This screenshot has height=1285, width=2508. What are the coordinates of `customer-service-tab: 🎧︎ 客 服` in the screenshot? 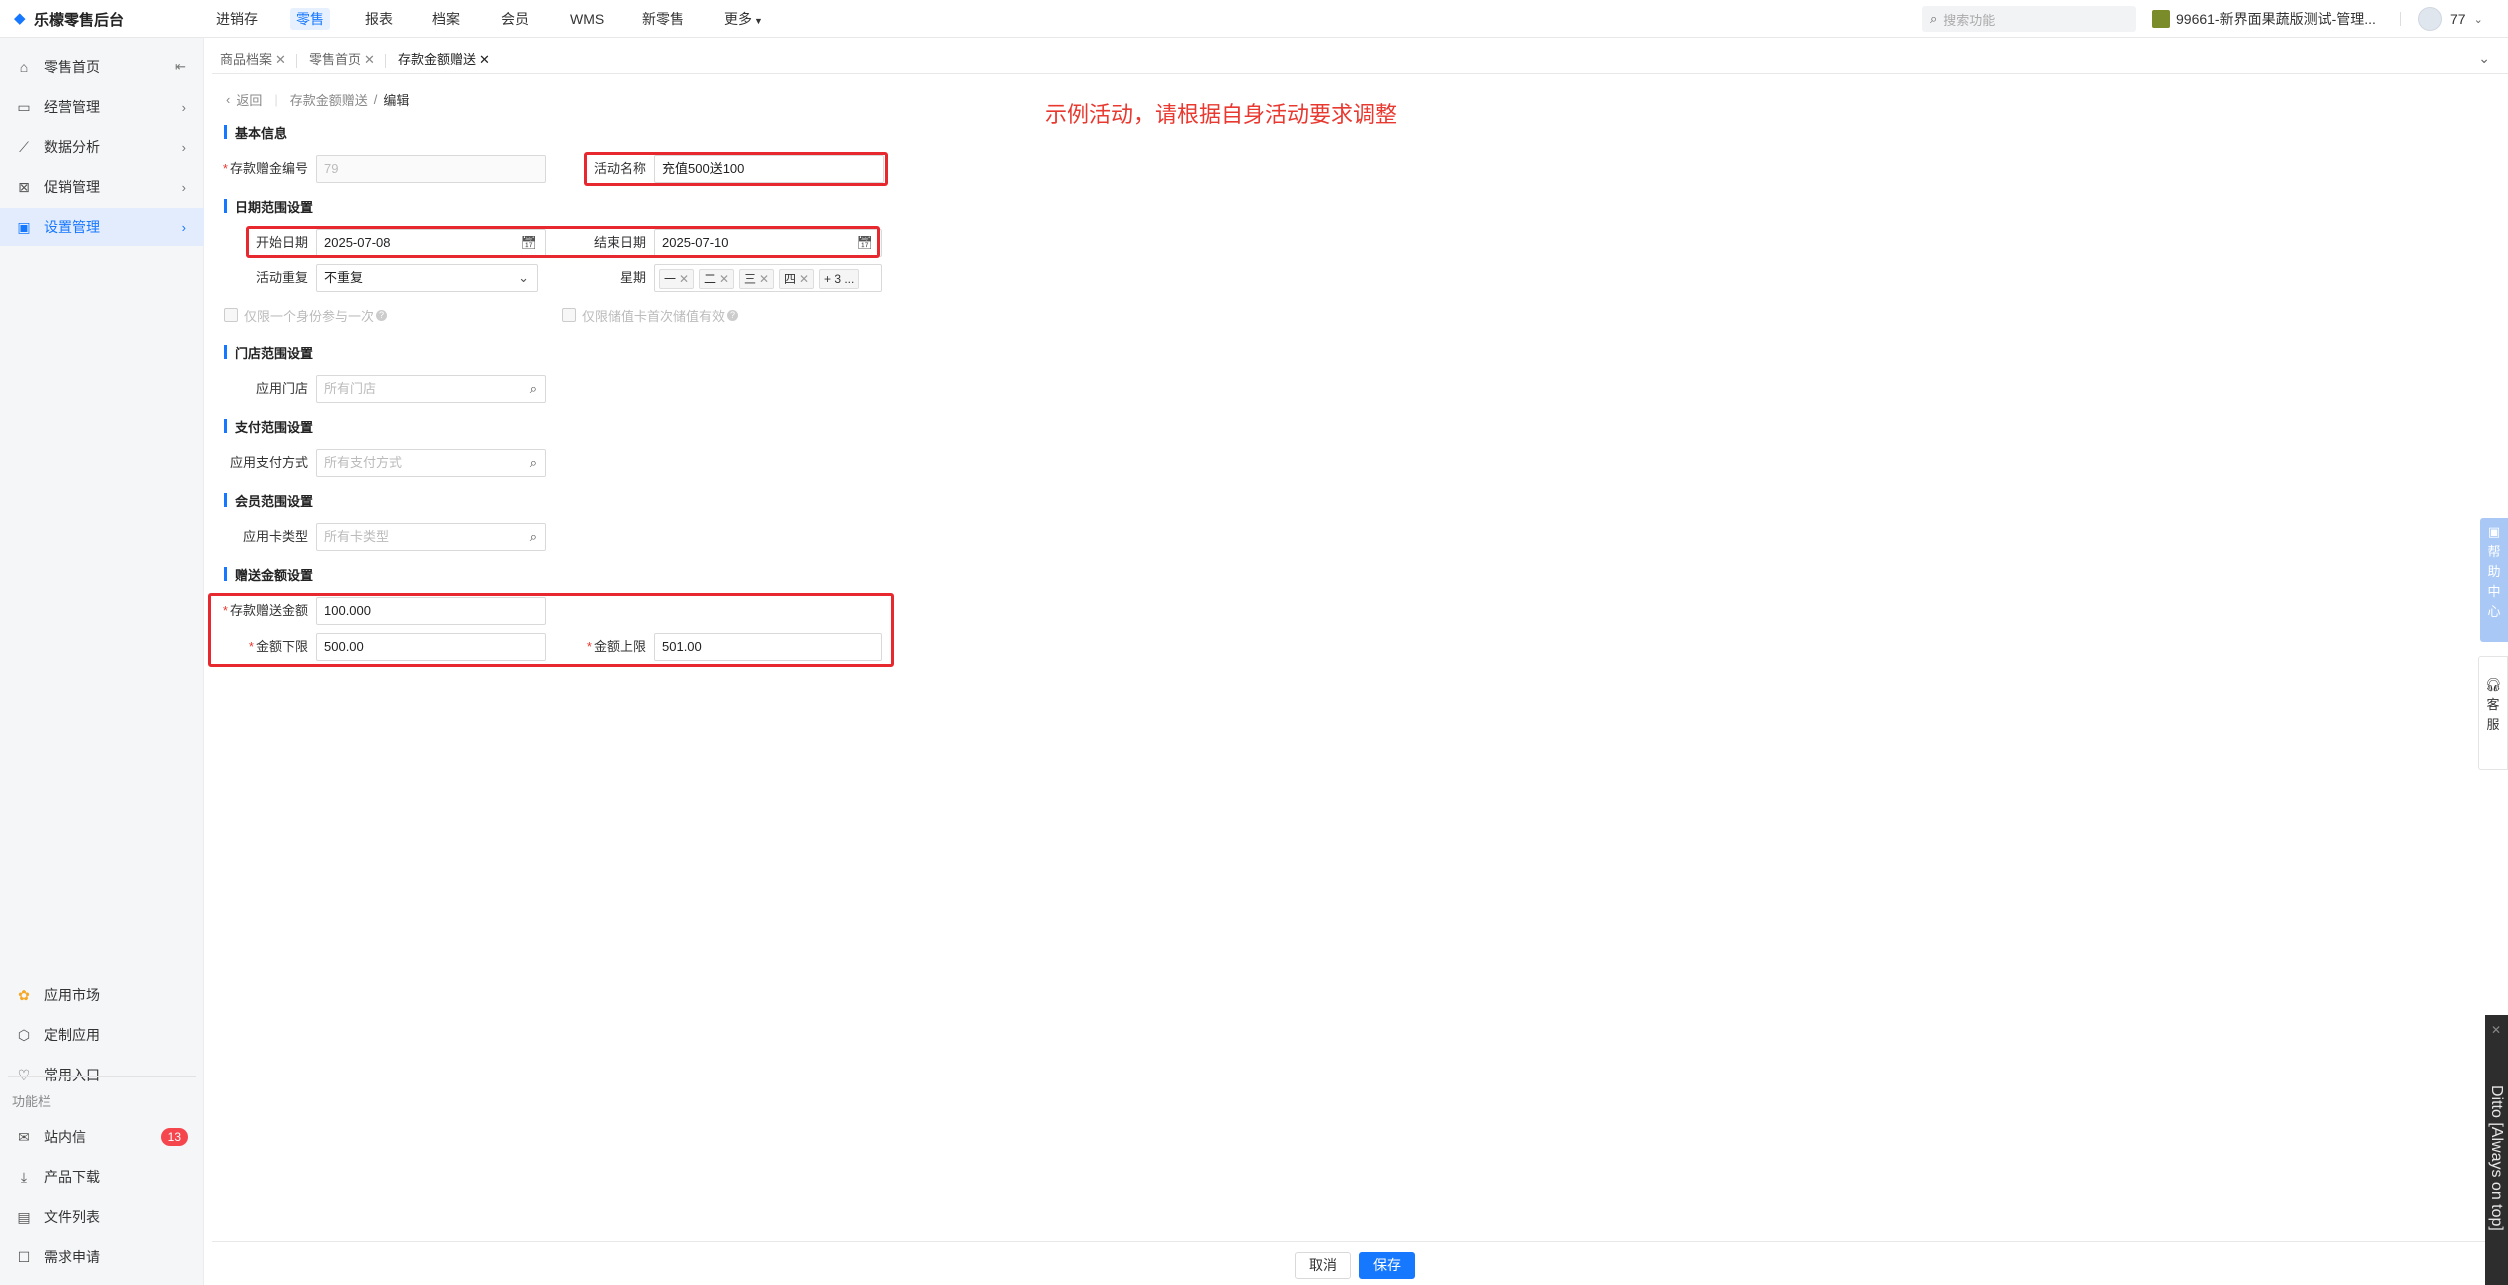 It's located at (2493, 713).